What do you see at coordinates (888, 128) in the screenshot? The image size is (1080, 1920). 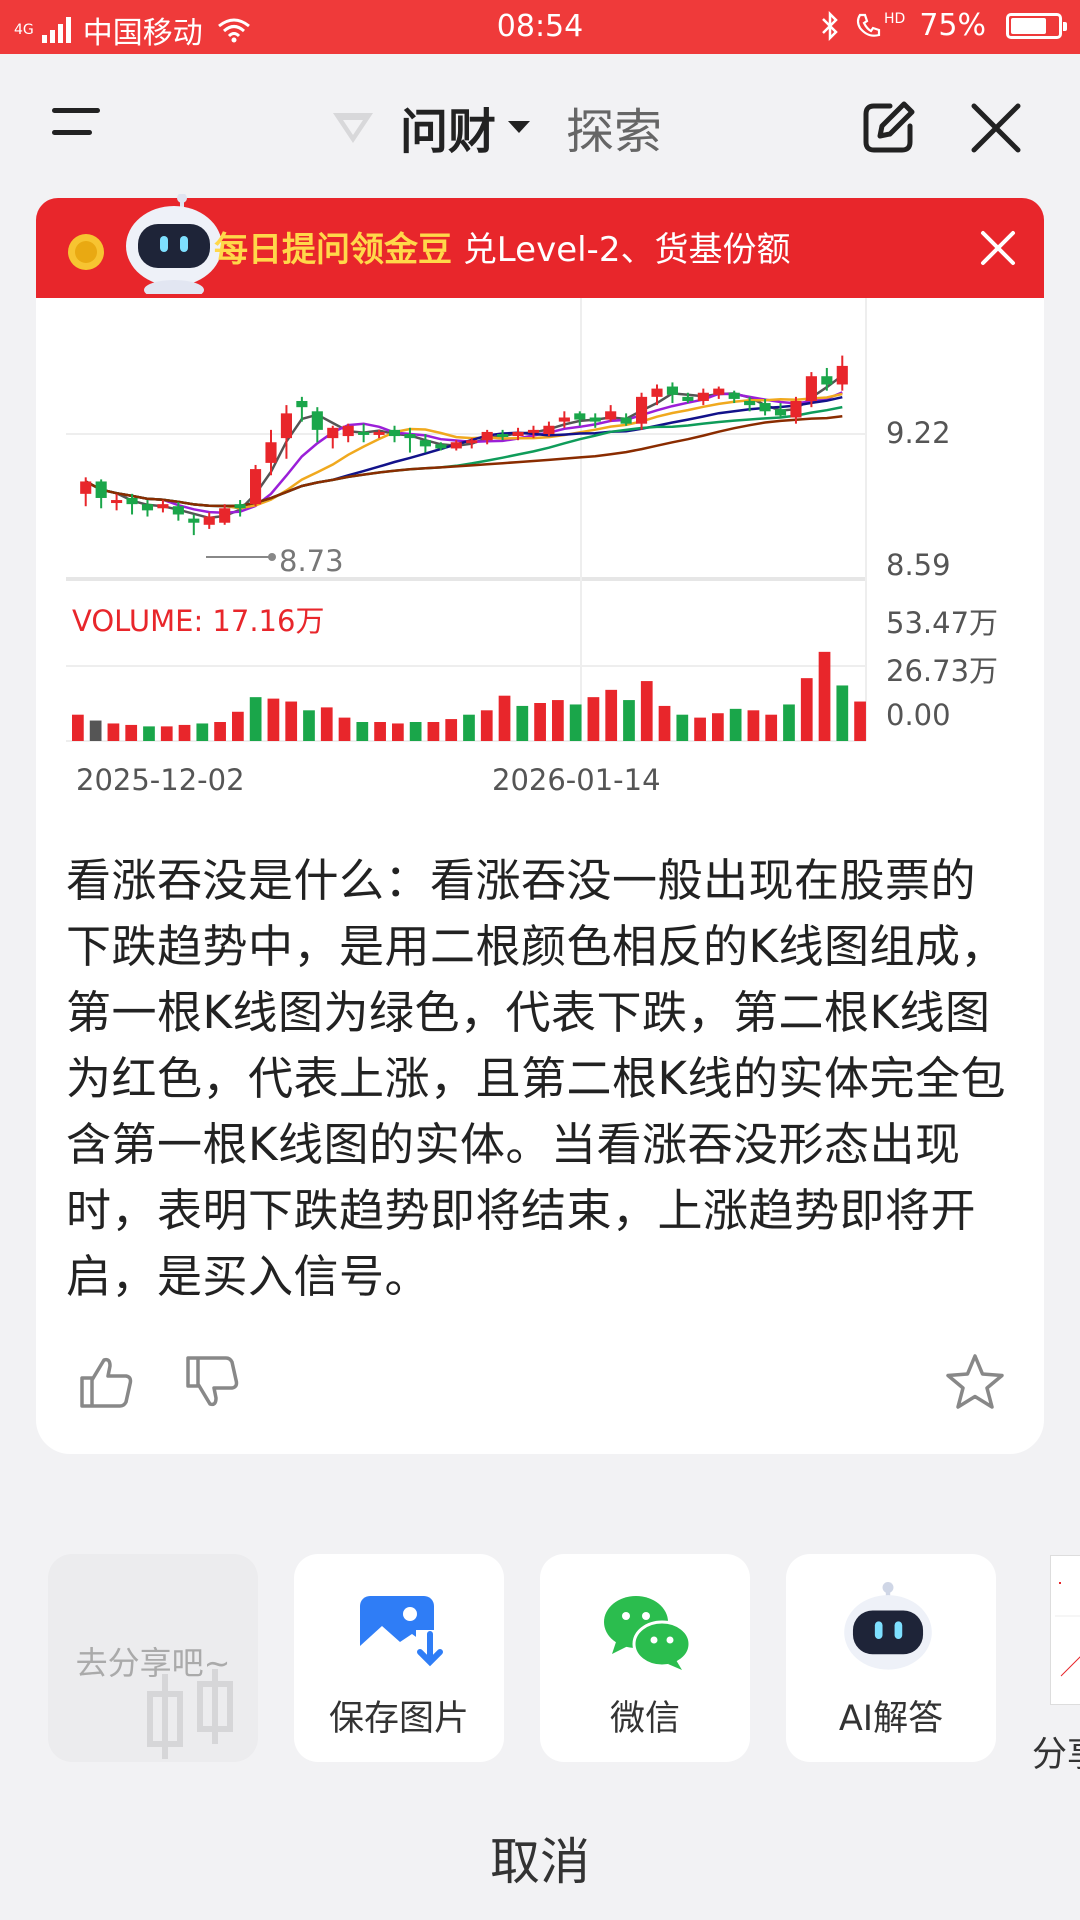 I see `edit-icon` at bounding box center [888, 128].